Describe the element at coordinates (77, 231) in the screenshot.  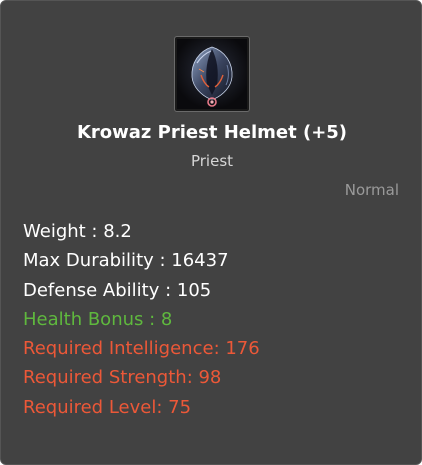
I see `stat-weight: Weight : 8.2` at that location.